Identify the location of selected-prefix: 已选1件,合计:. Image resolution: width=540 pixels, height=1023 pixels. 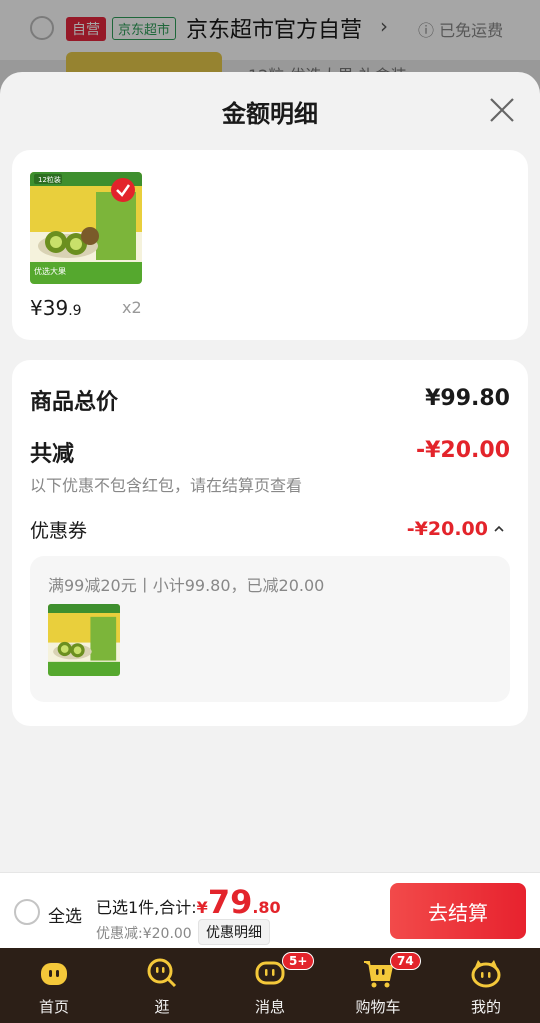
(146, 907).